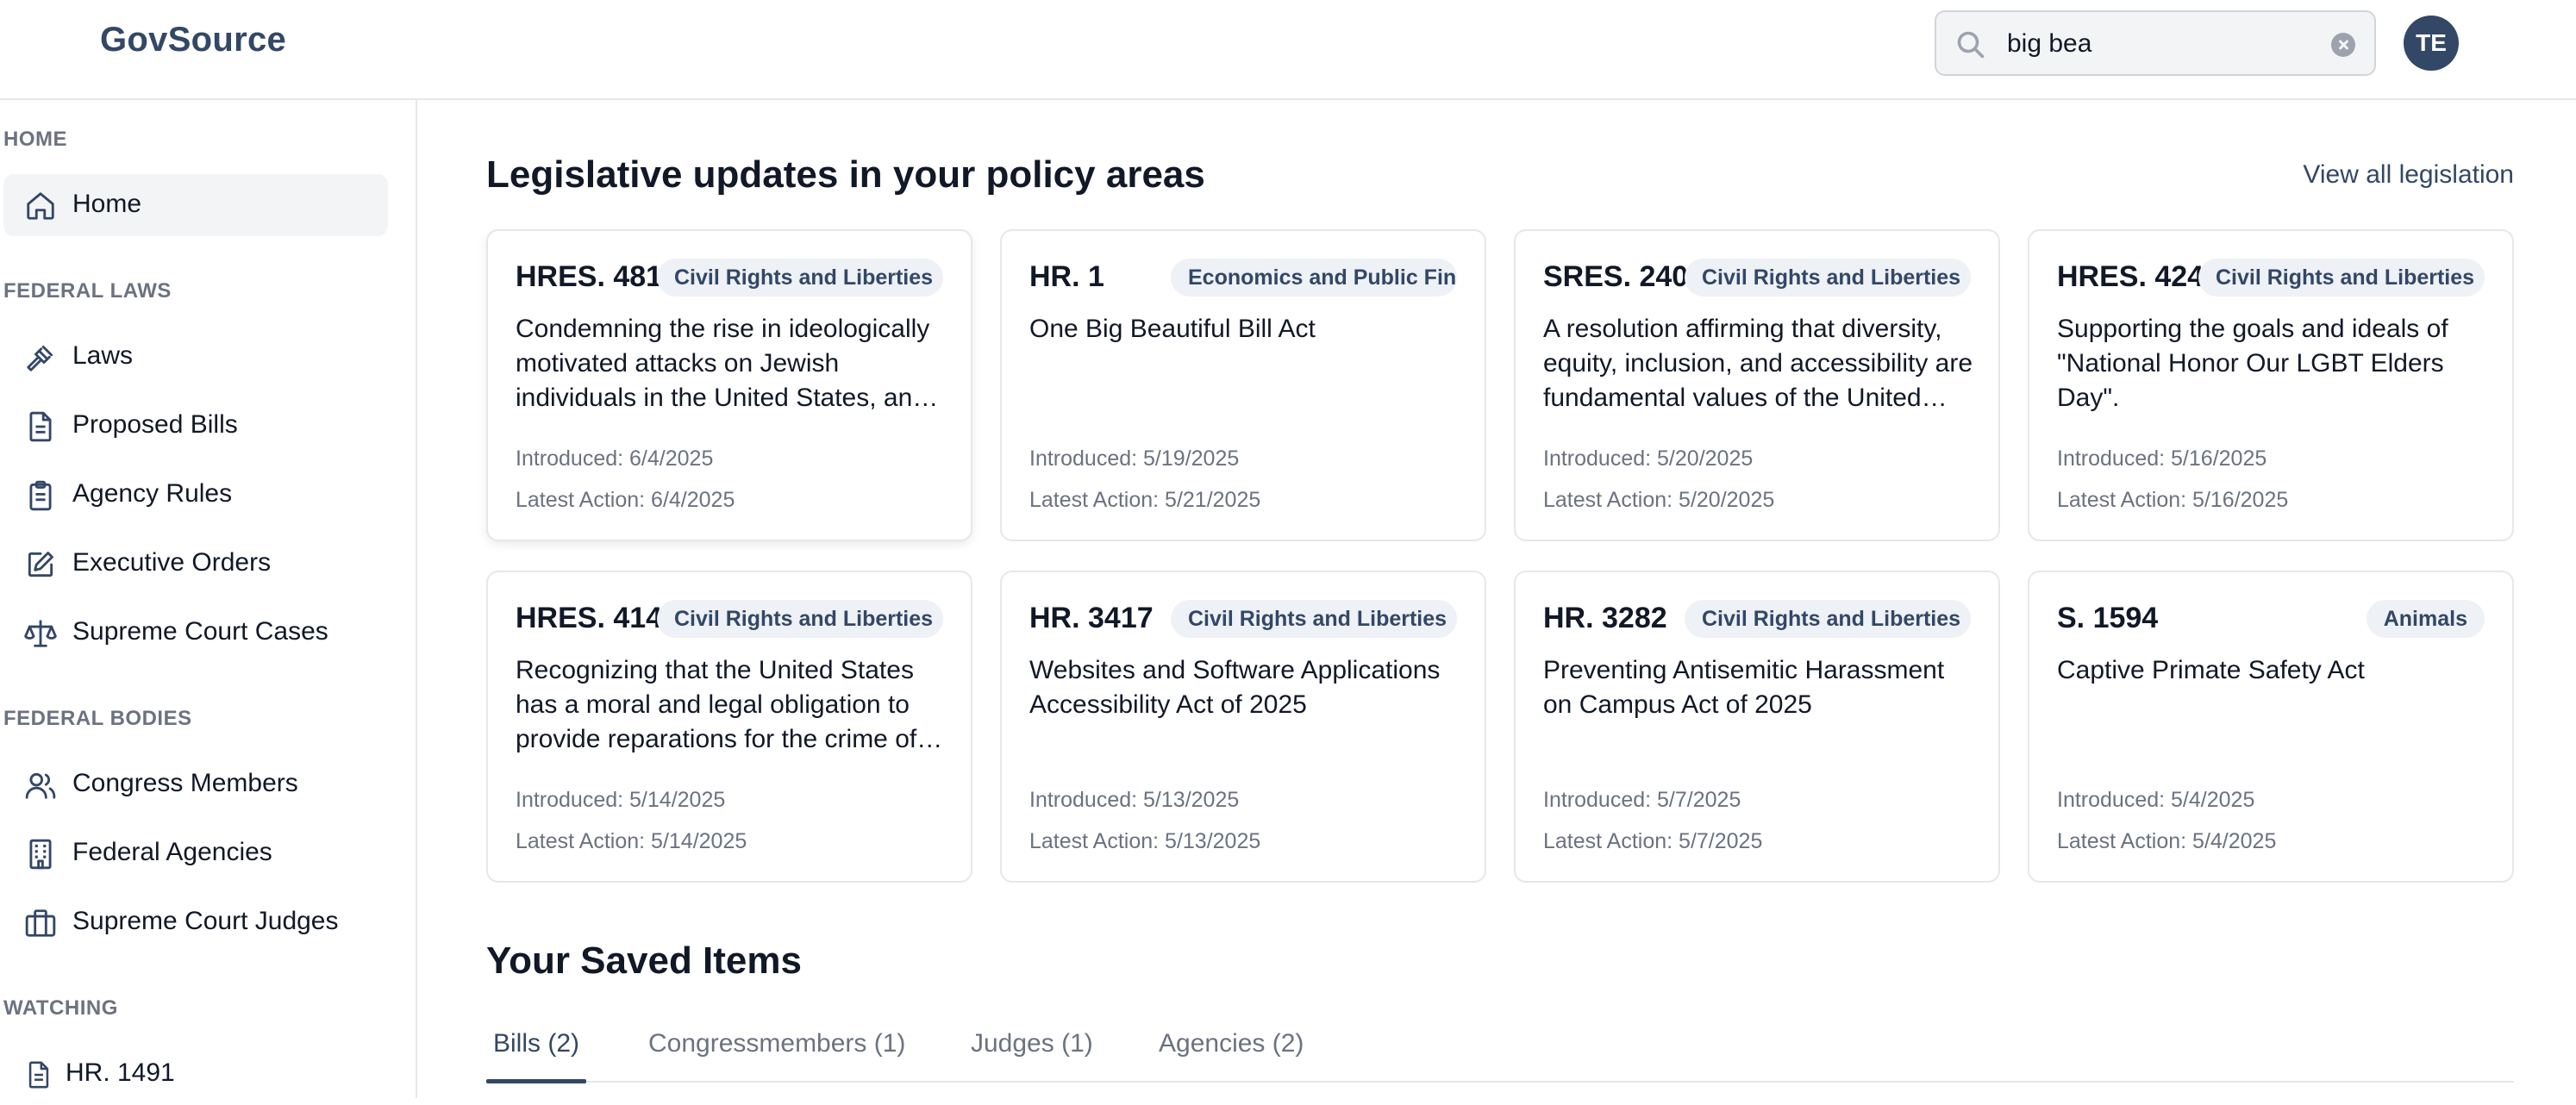  What do you see at coordinates (589, 276) in the screenshot?
I see `bill-id: HRES. 481` at bounding box center [589, 276].